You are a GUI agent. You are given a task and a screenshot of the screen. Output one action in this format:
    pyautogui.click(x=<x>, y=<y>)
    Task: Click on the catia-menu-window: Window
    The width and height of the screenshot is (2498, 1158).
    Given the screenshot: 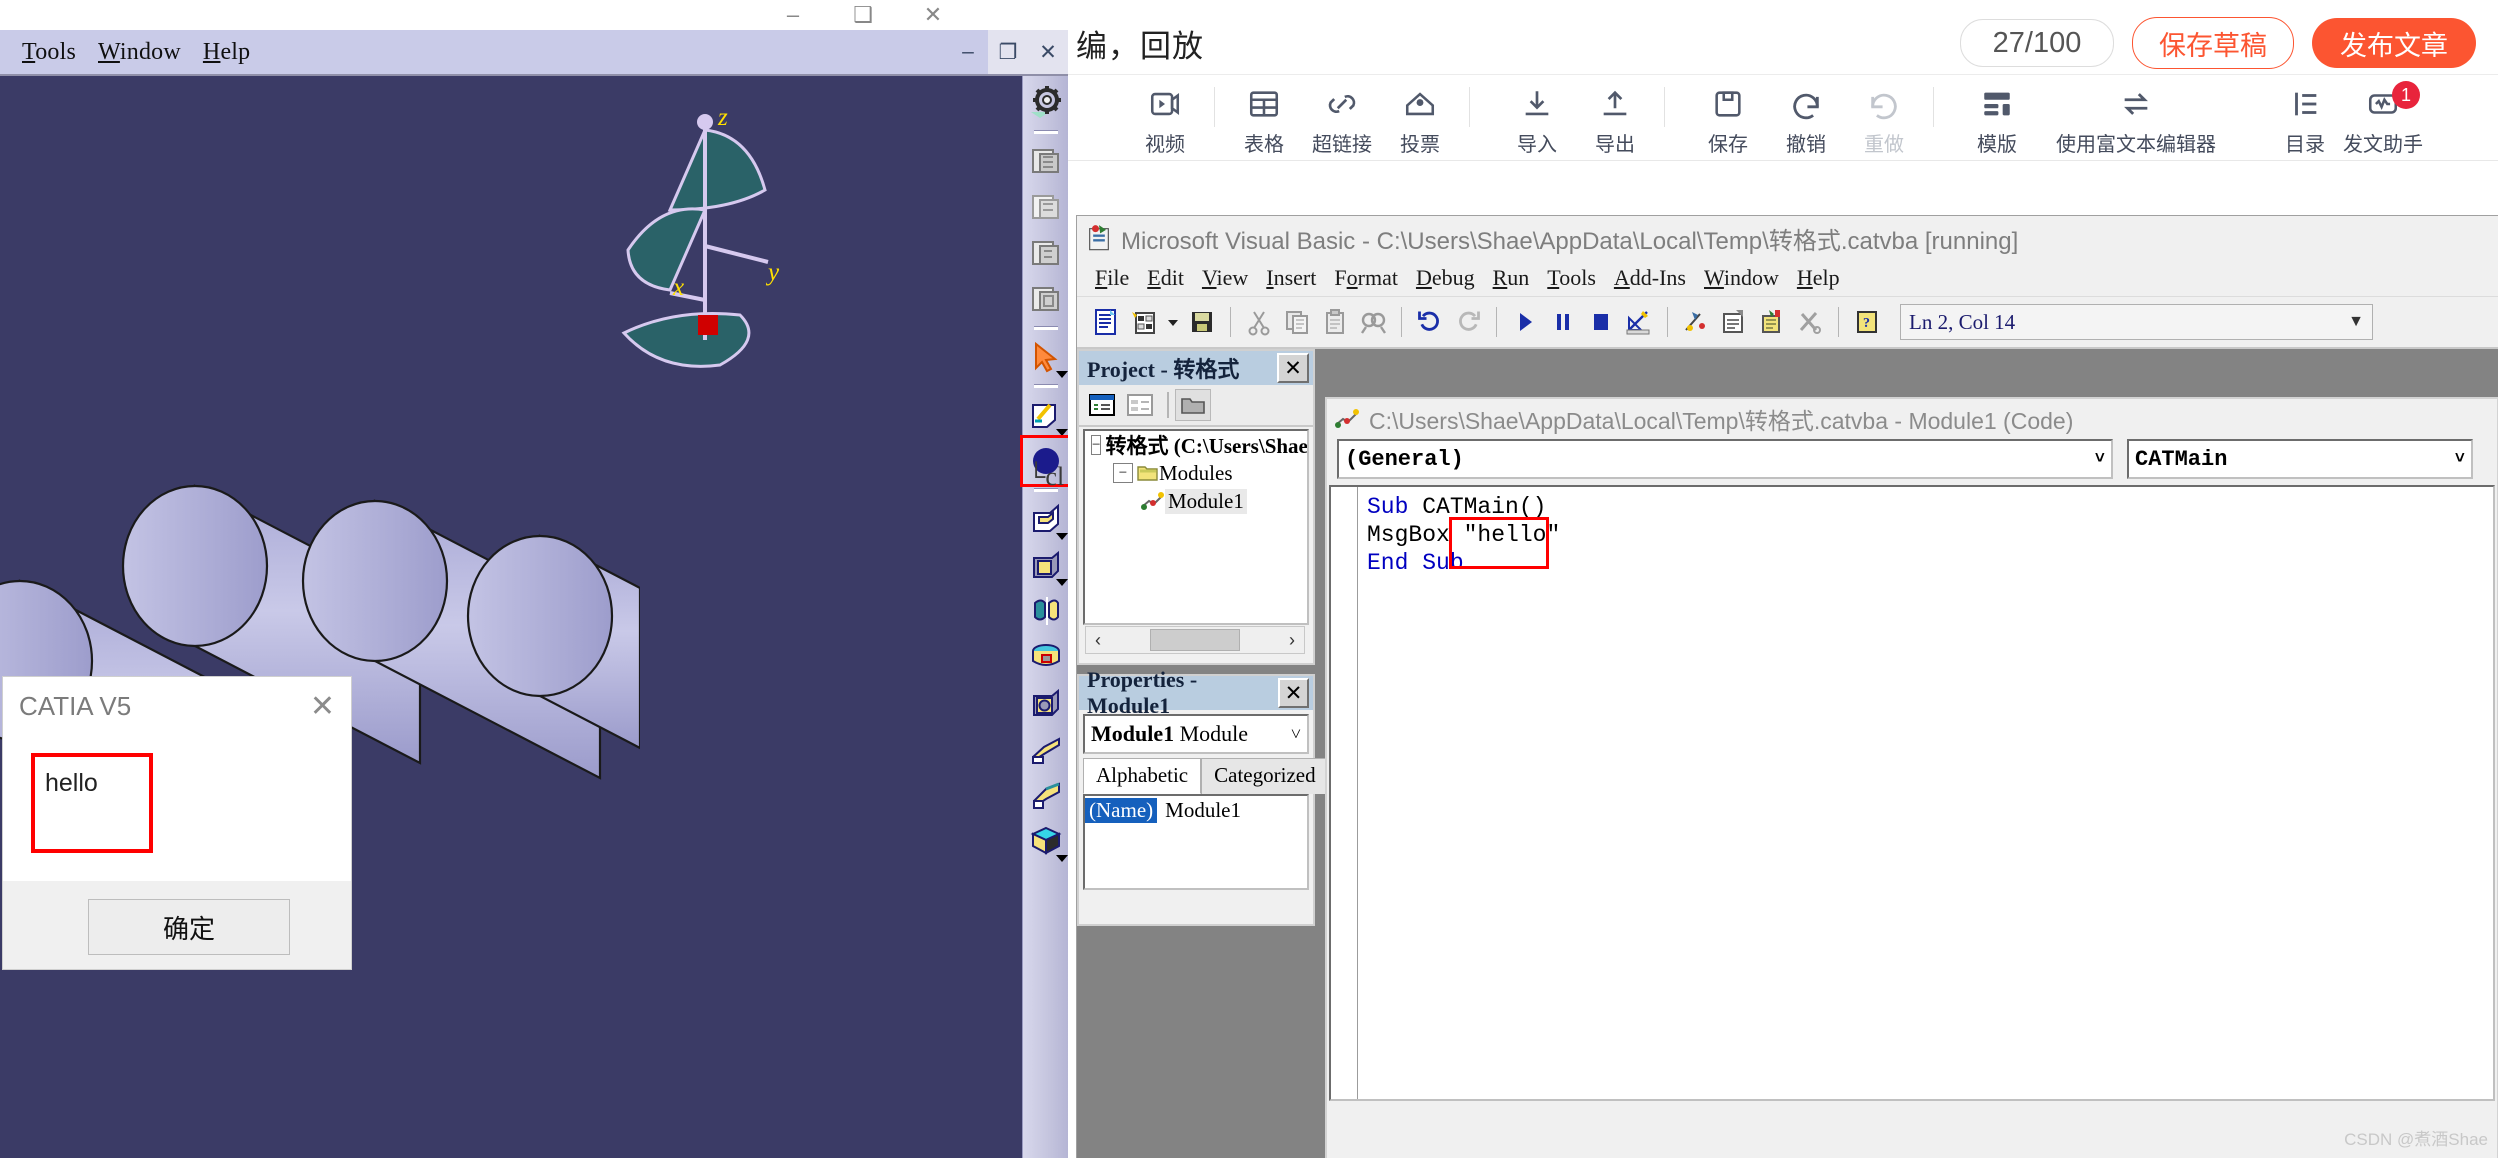 What is the action you would take?
    pyautogui.click(x=139, y=52)
    